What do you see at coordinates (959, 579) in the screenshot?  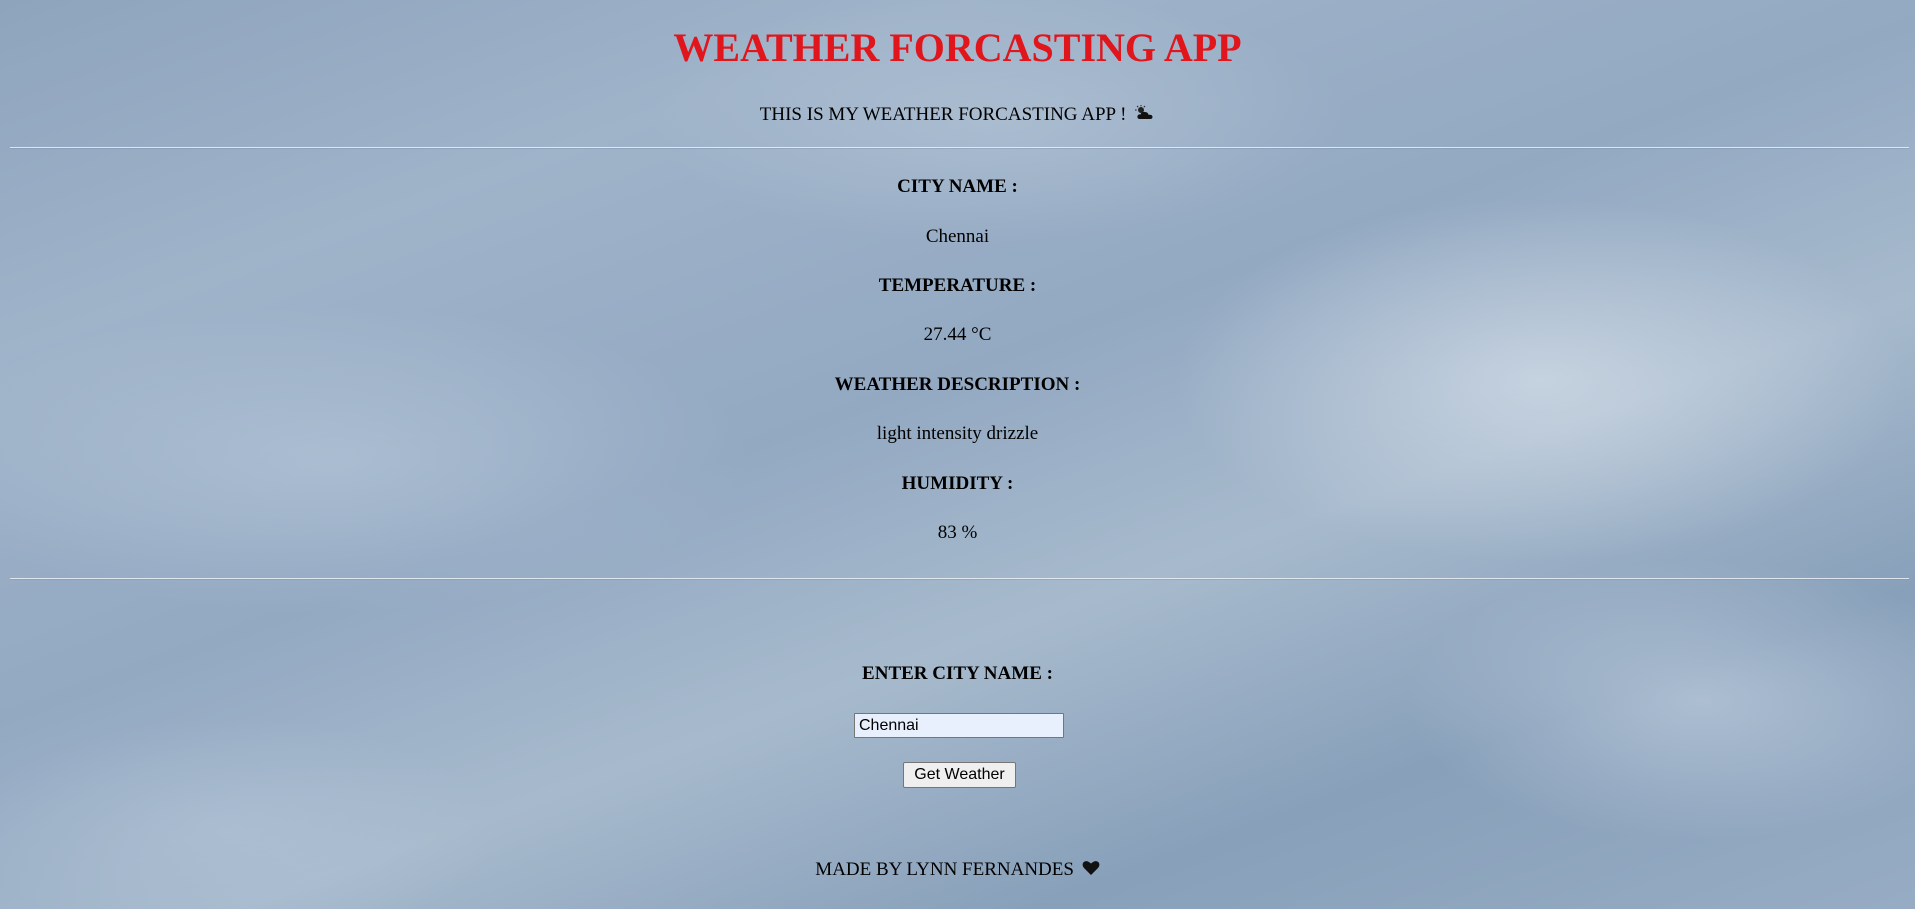 I see `bottom-divider` at bounding box center [959, 579].